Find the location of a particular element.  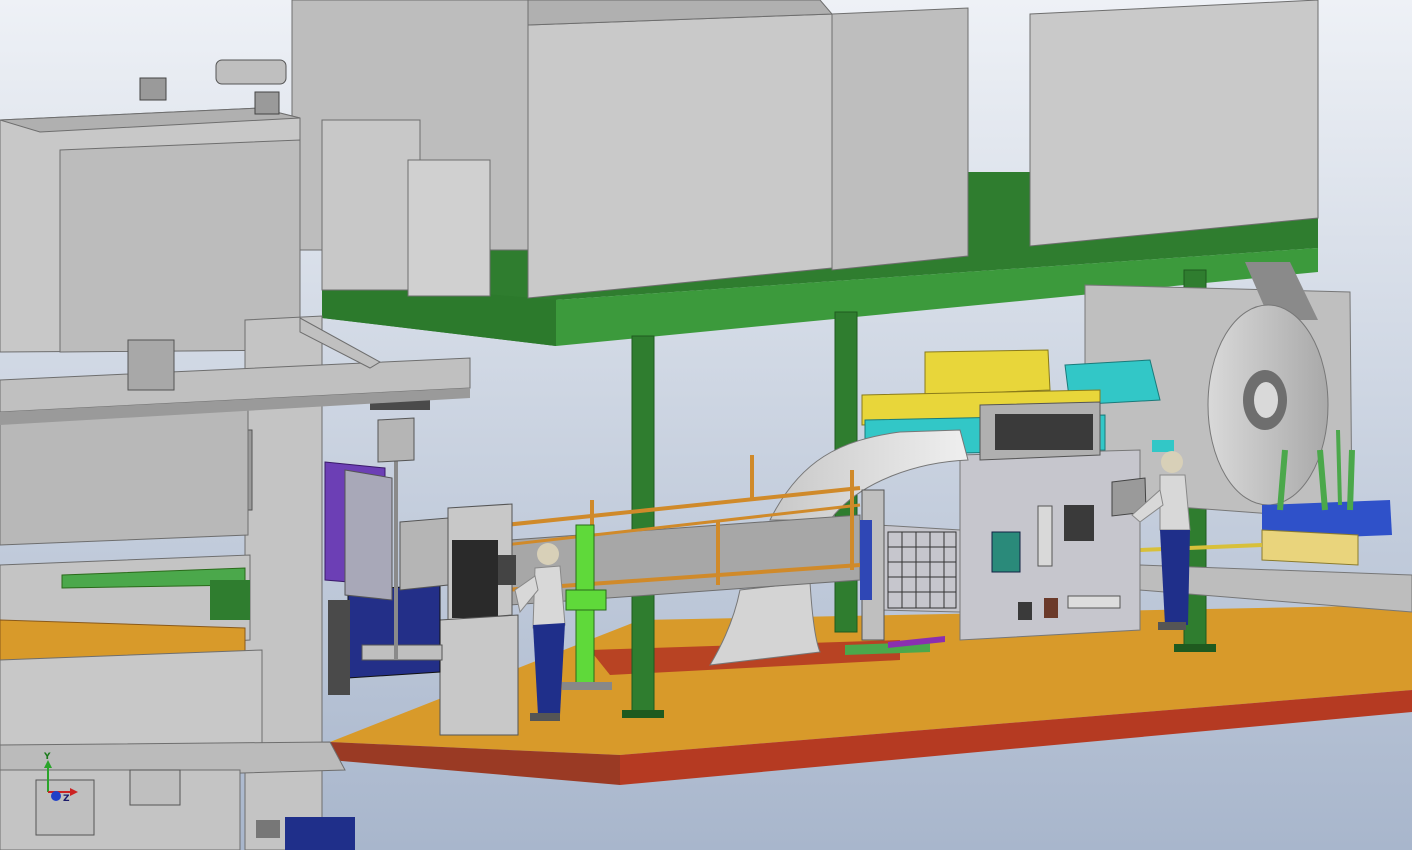

control-station-screen is located at coordinates (475, 579).